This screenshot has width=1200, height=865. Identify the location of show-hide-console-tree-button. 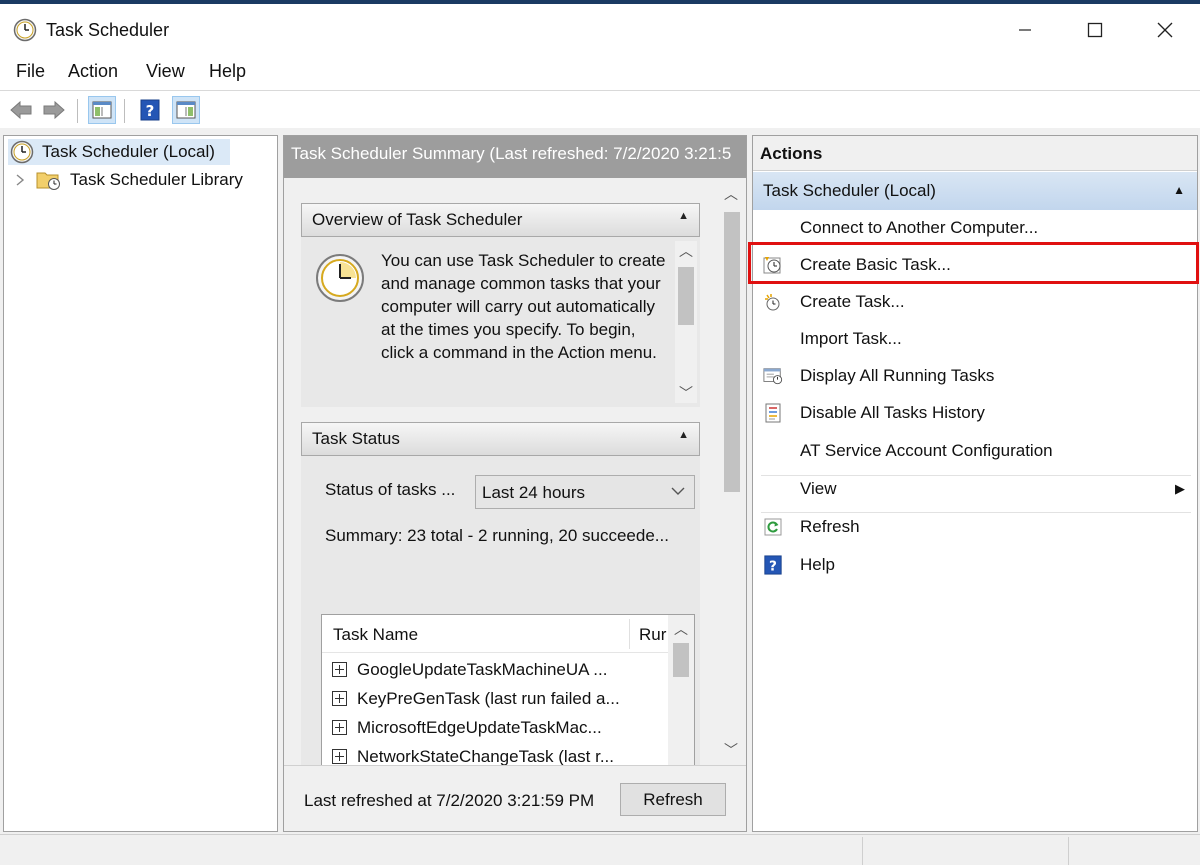
(102, 110).